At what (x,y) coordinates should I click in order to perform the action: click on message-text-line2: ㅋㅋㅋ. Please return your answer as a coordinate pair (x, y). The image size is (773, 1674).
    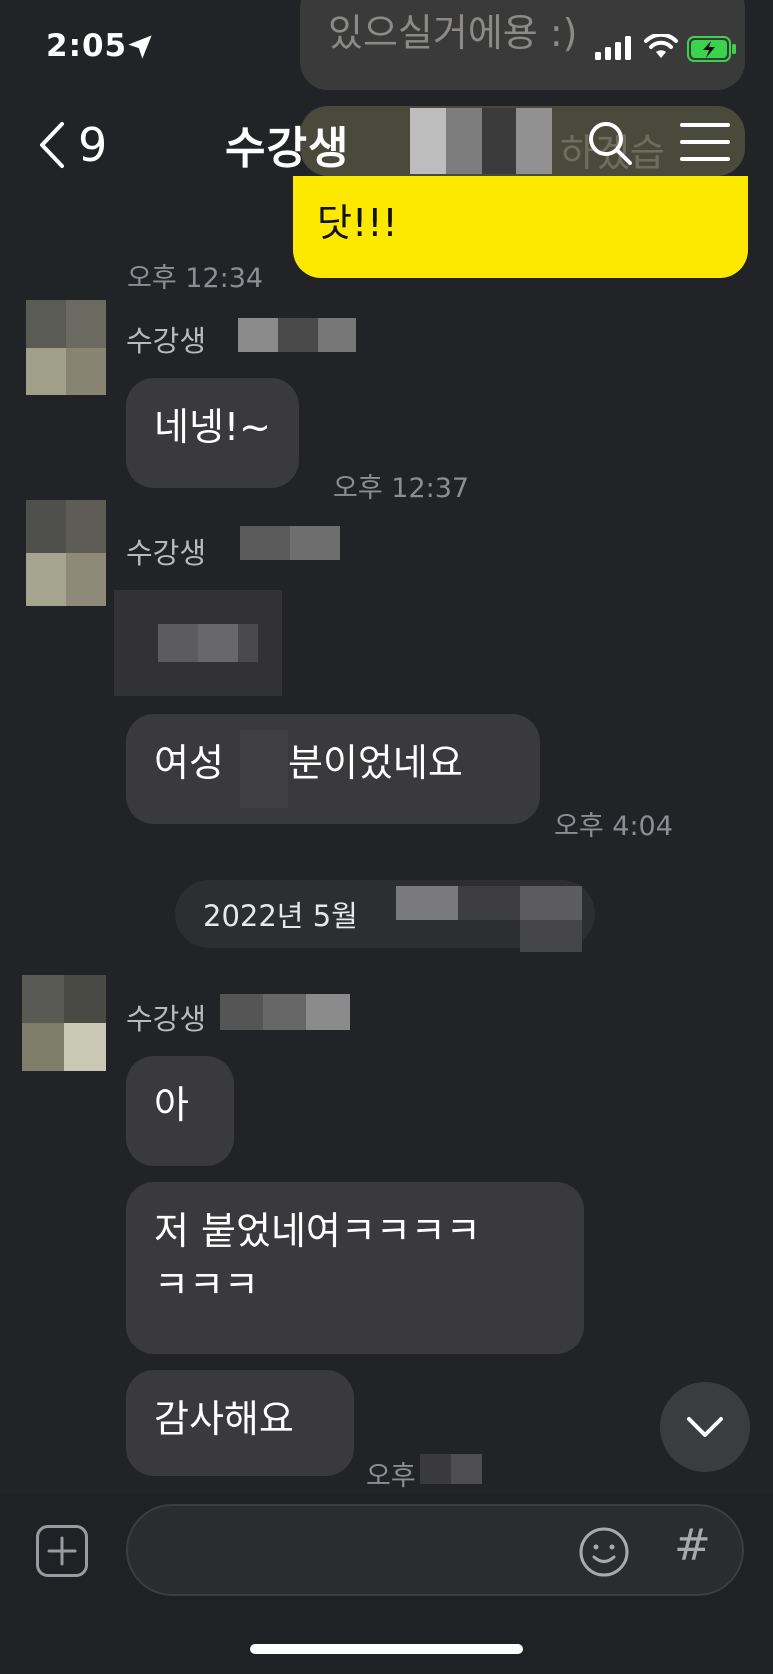
    Looking at the image, I should click on (206, 1285).